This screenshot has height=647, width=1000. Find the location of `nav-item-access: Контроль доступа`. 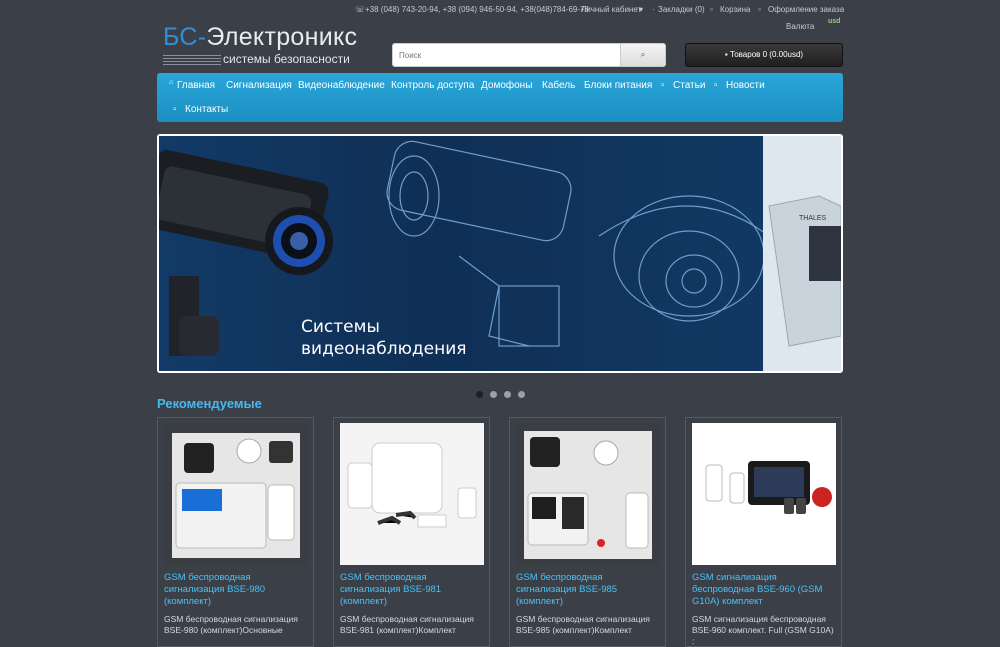

nav-item-access: Контроль доступа is located at coordinates (432, 85).